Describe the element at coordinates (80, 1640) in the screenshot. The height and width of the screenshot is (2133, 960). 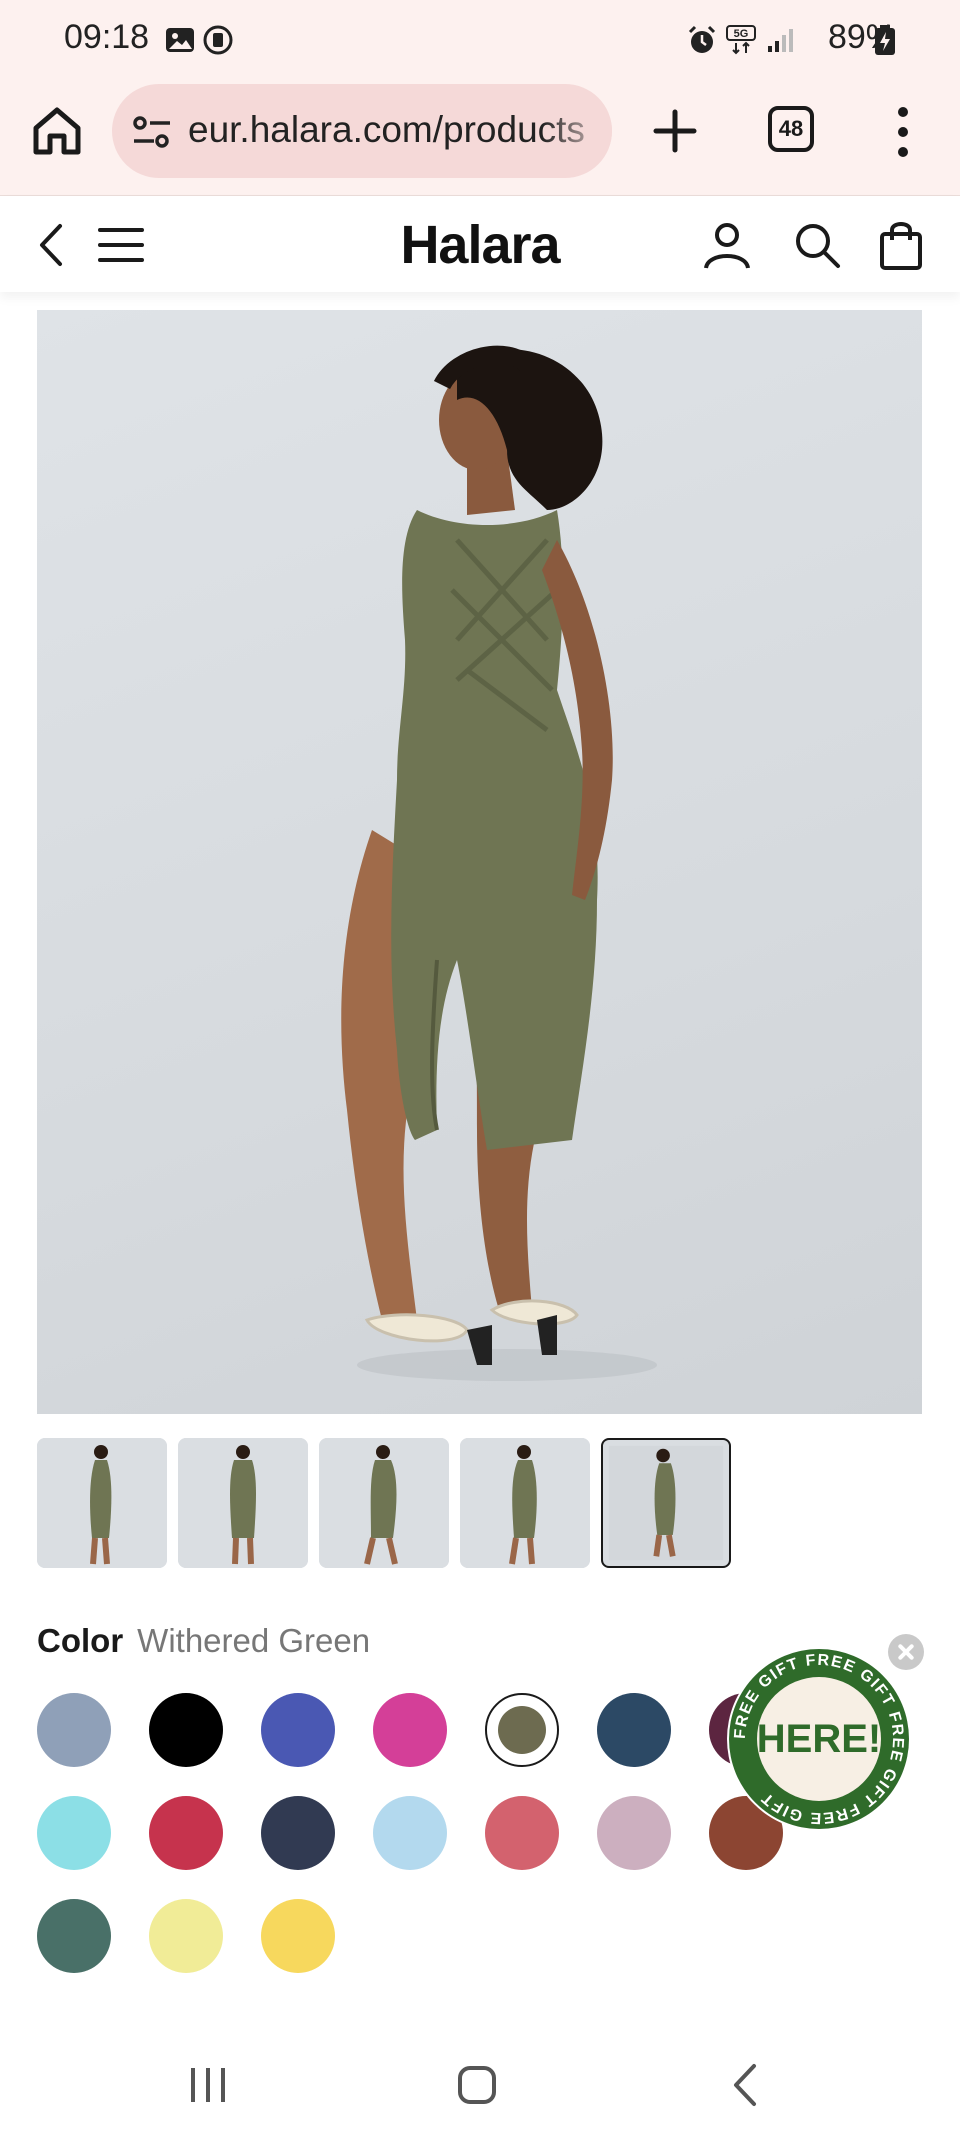
I see `color-label: Color` at that location.